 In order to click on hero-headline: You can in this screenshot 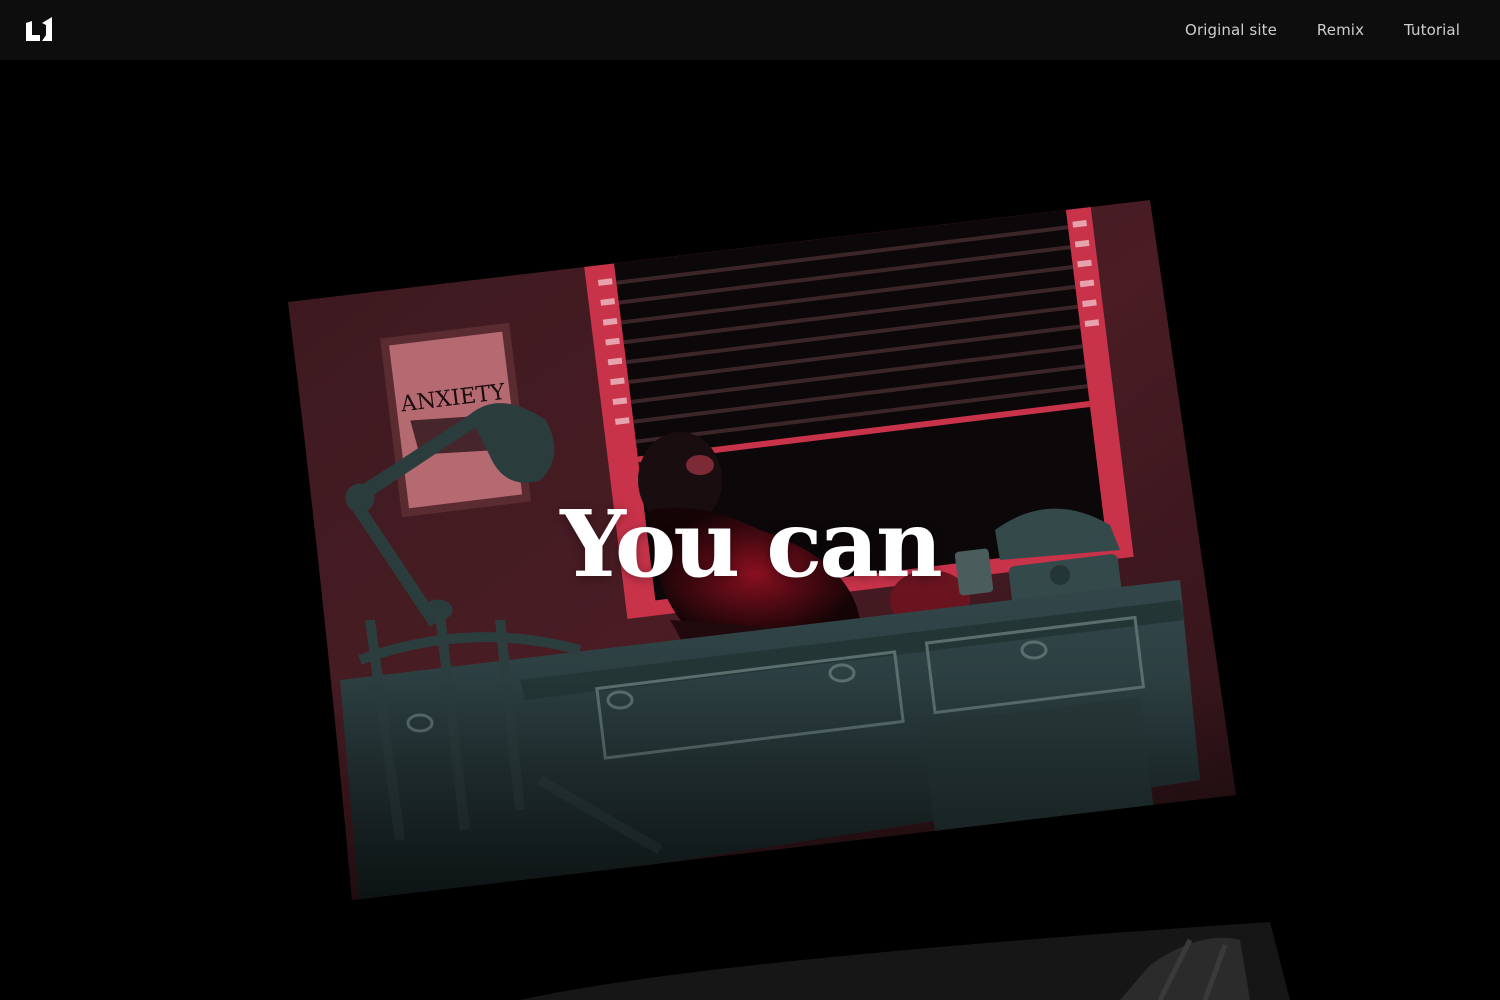, I will do `click(751, 544)`.